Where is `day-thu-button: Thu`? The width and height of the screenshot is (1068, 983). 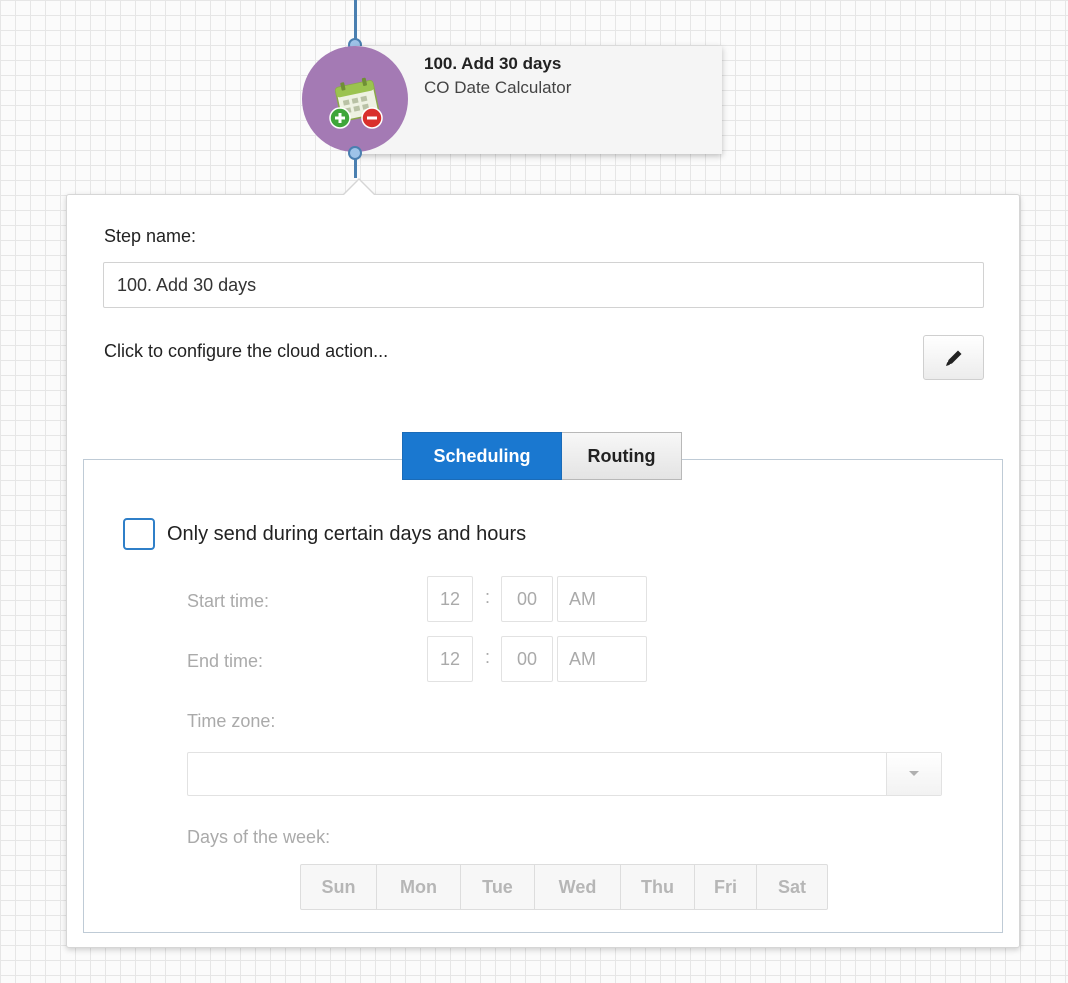 day-thu-button: Thu is located at coordinates (658, 887).